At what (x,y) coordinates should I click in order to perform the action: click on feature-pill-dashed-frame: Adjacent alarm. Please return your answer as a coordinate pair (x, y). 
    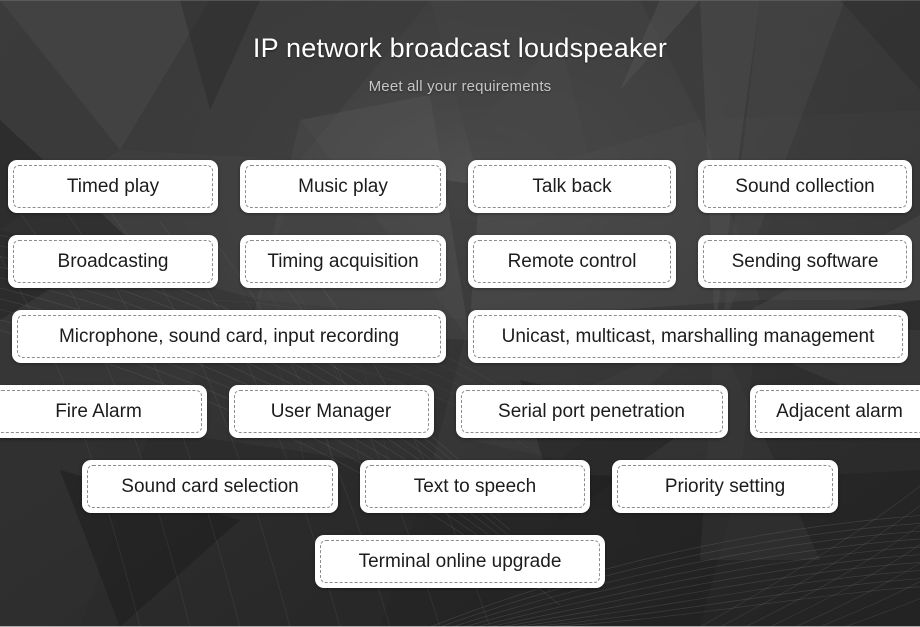
    Looking at the image, I should click on (837, 411).